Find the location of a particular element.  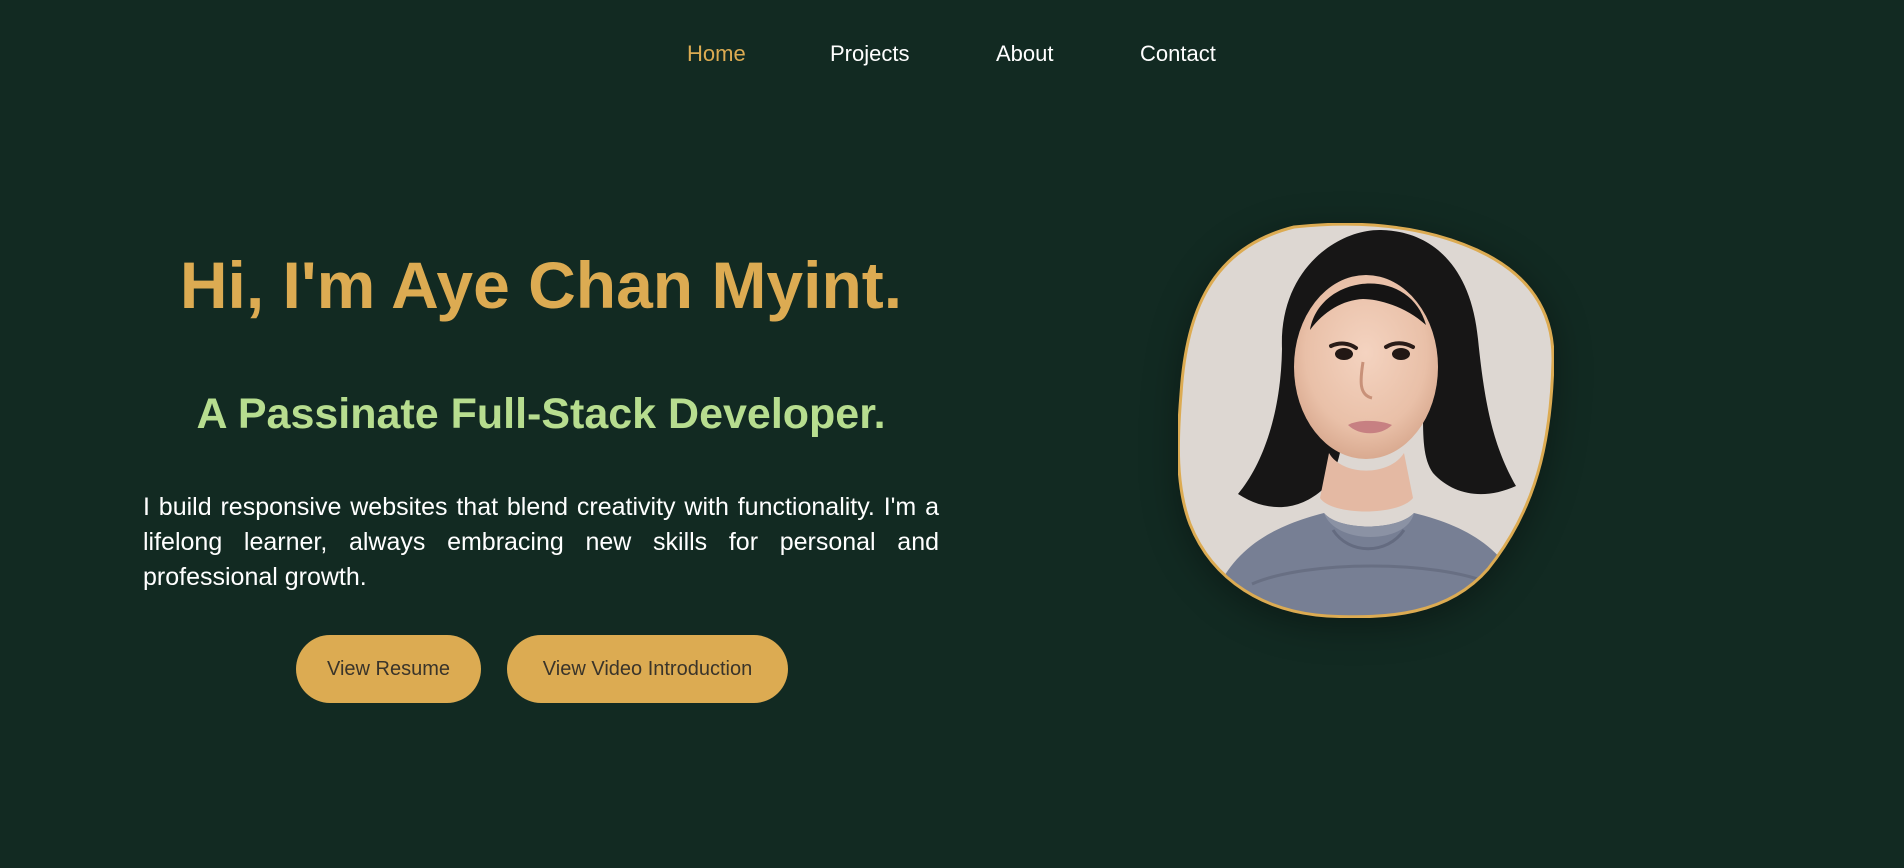

nav-home-link: Home is located at coordinates (716, 54).